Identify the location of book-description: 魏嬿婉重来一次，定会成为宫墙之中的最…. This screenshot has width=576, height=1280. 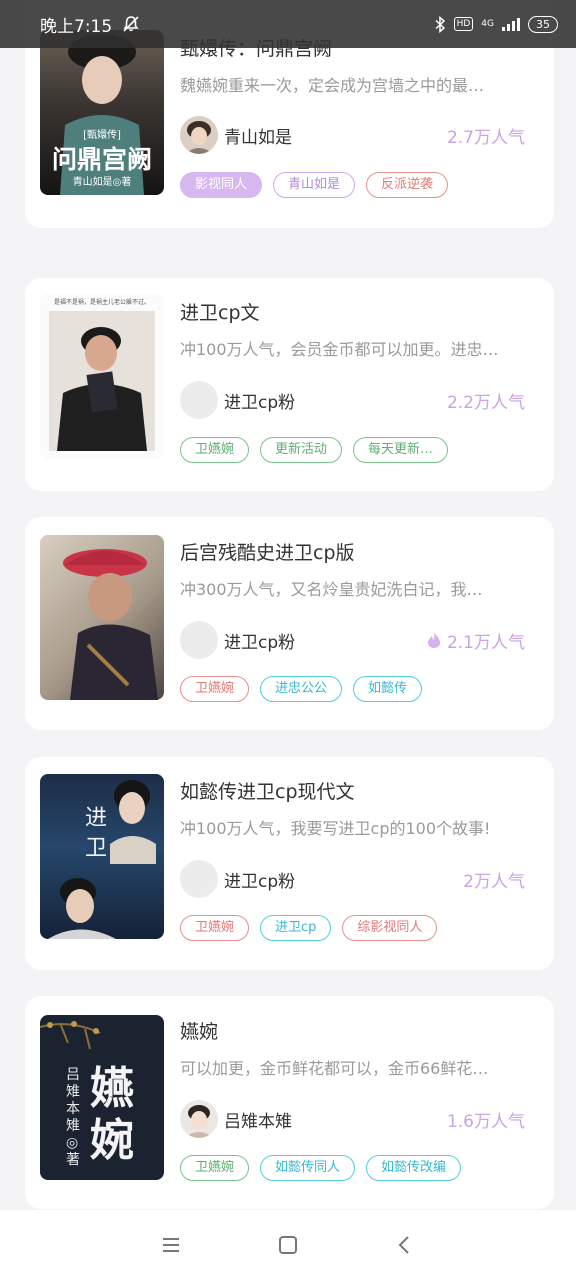
(332, 85).